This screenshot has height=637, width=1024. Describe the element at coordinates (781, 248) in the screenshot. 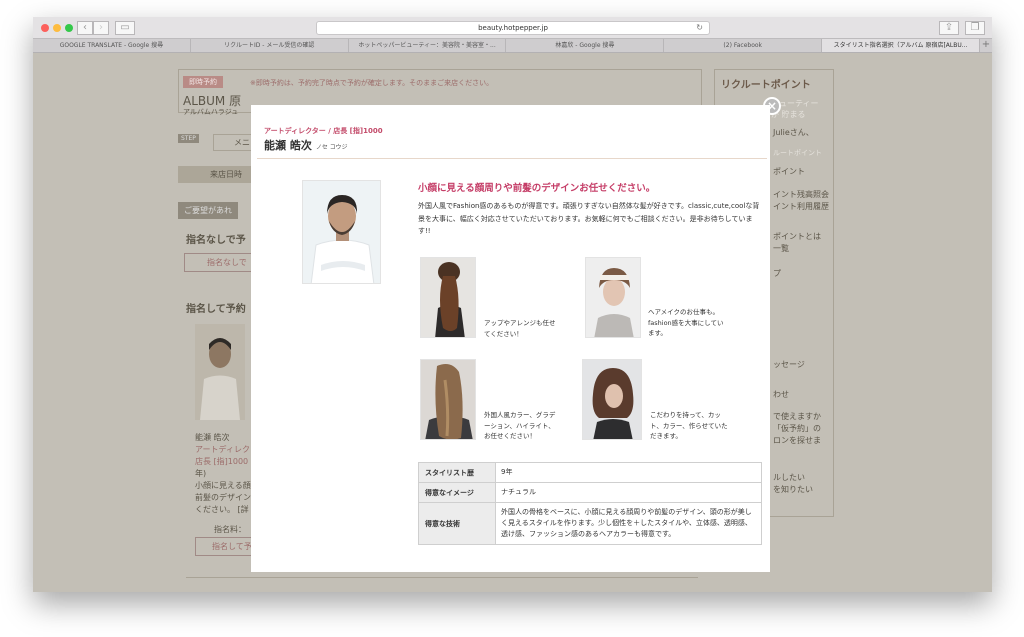

I see `side-text: 一覧` at that location.